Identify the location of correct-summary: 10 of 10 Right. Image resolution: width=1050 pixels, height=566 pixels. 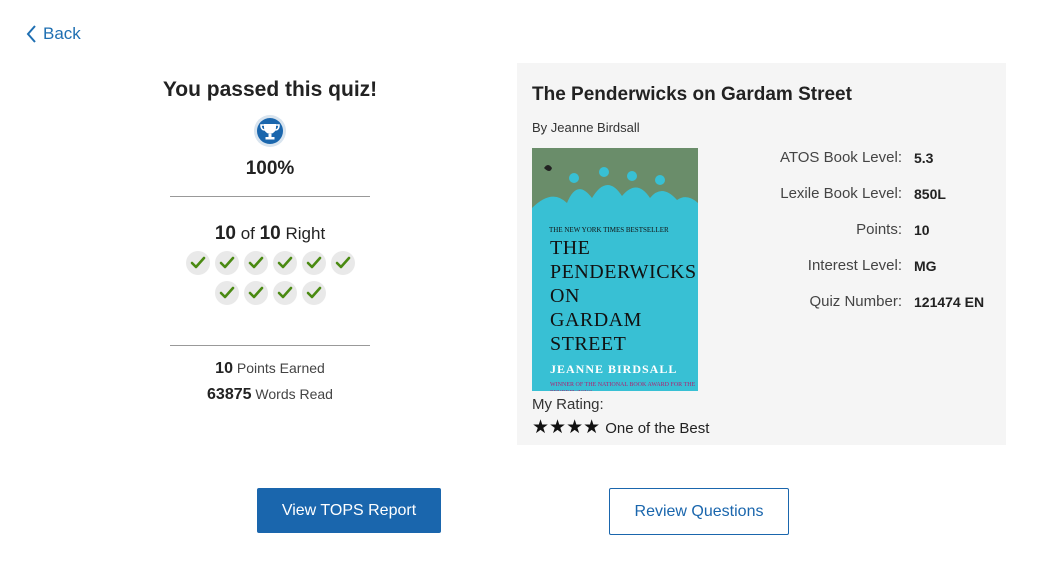
(270, 234).